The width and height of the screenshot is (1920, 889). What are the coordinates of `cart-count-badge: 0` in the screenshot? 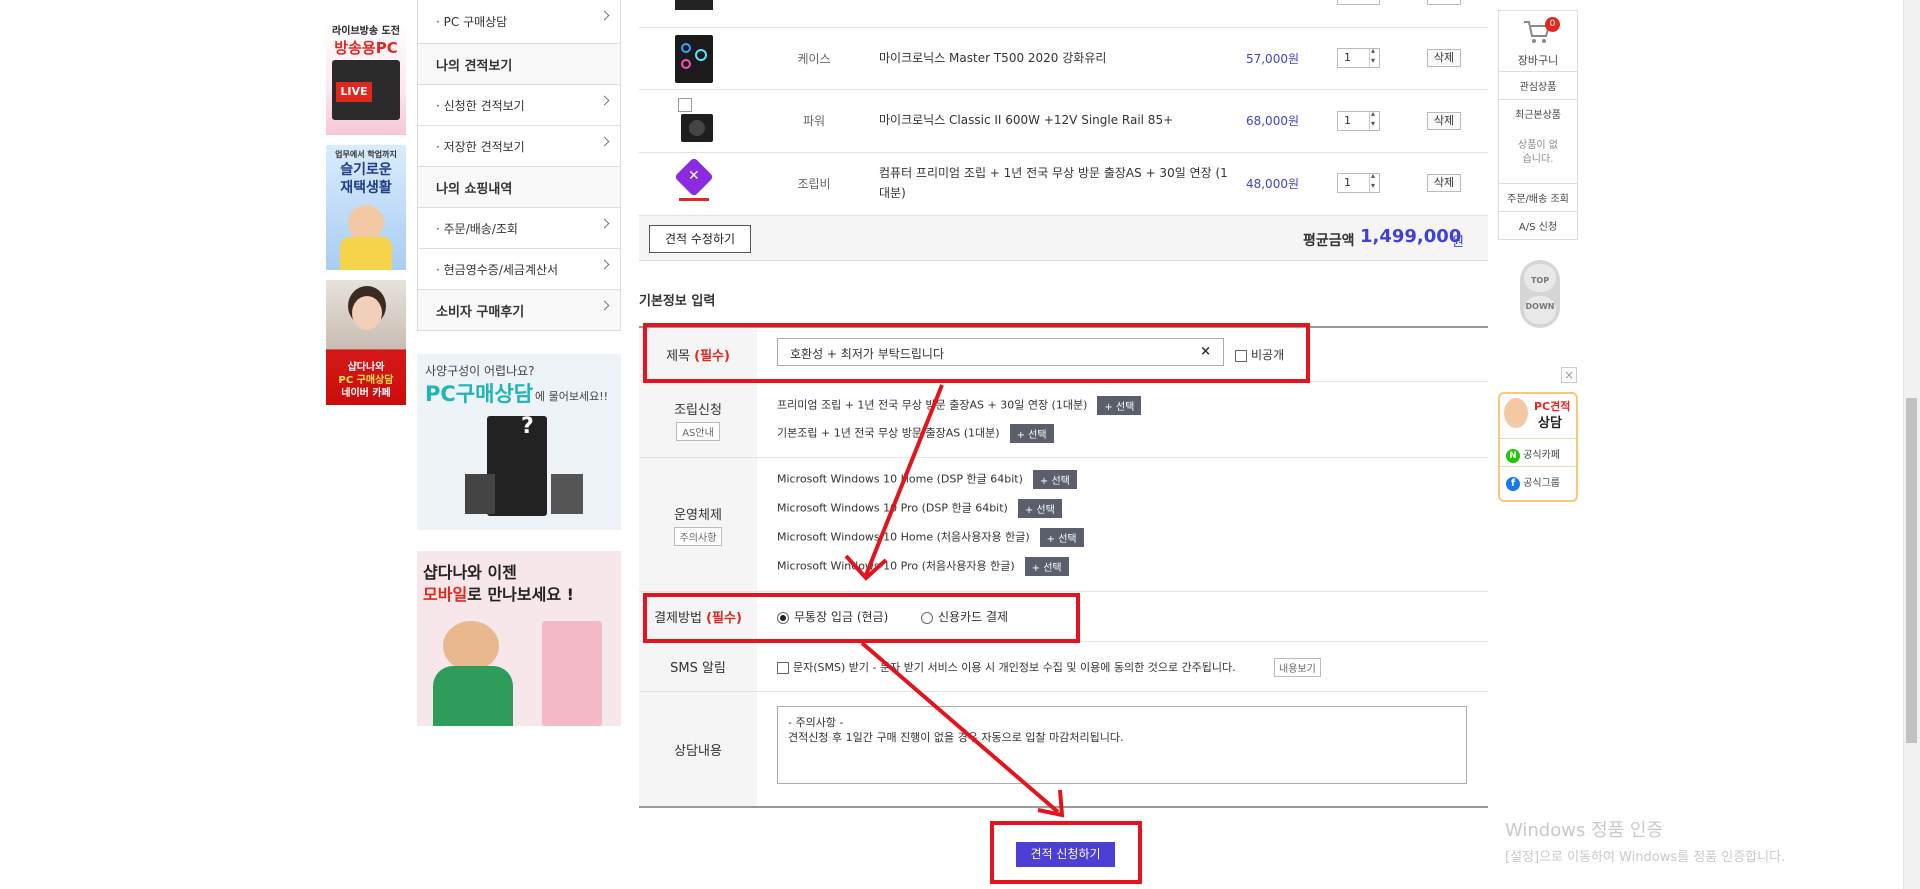 It's located at (1552, 24).